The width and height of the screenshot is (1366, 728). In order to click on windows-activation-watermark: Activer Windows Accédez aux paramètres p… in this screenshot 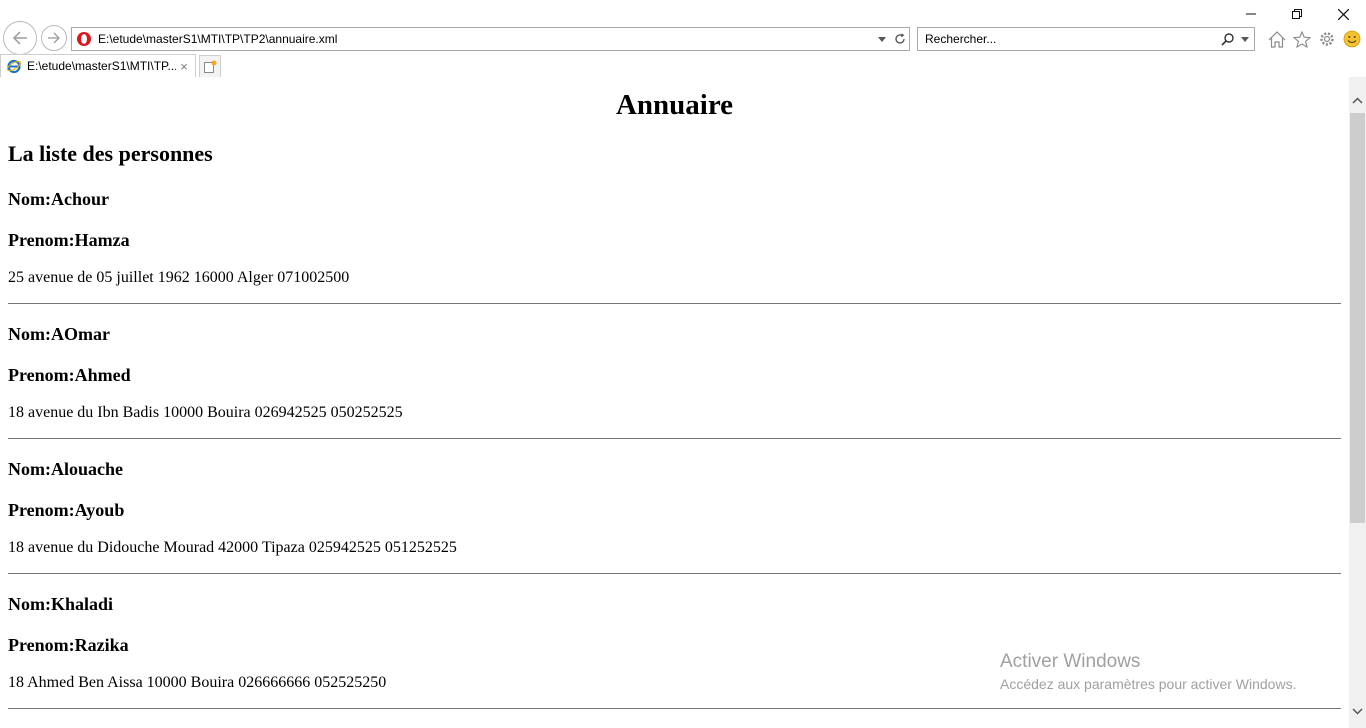, I will do `click(1148, 671)`.